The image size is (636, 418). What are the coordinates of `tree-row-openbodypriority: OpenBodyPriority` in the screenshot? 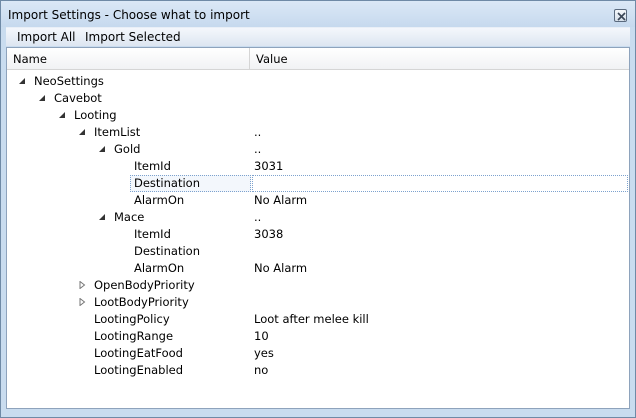 It's located at (318, 285).